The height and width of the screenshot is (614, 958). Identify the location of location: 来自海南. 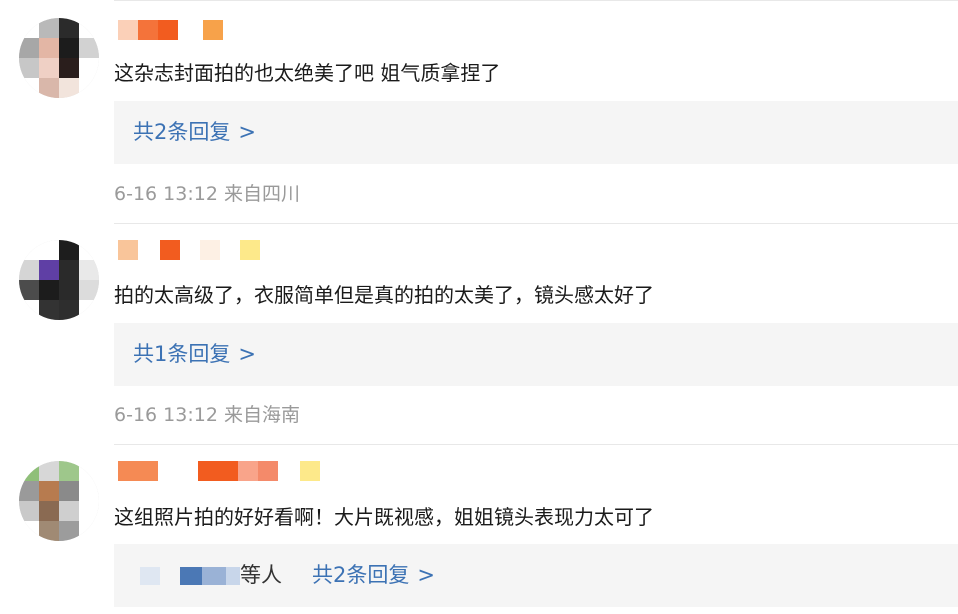
(261, 415).